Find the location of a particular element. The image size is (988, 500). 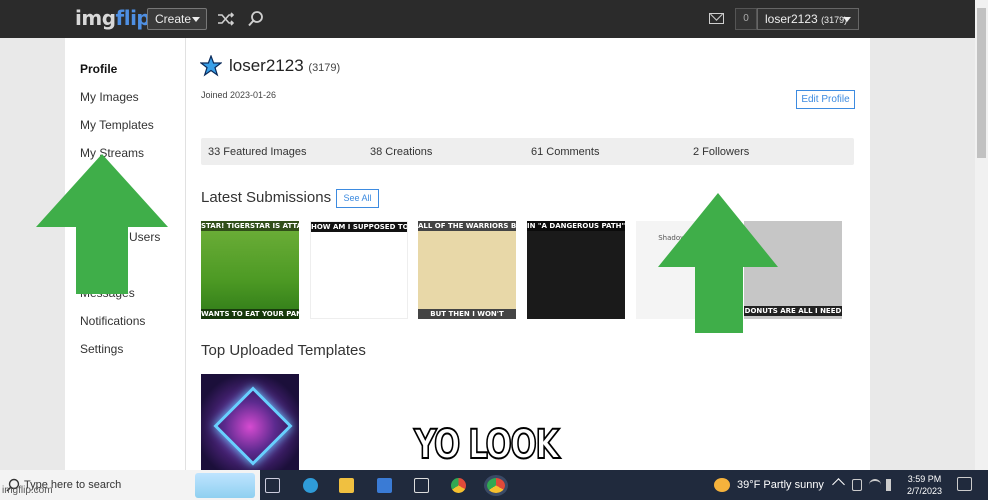

stat-followers: 2 Followers is located at coordinates (721, 152).